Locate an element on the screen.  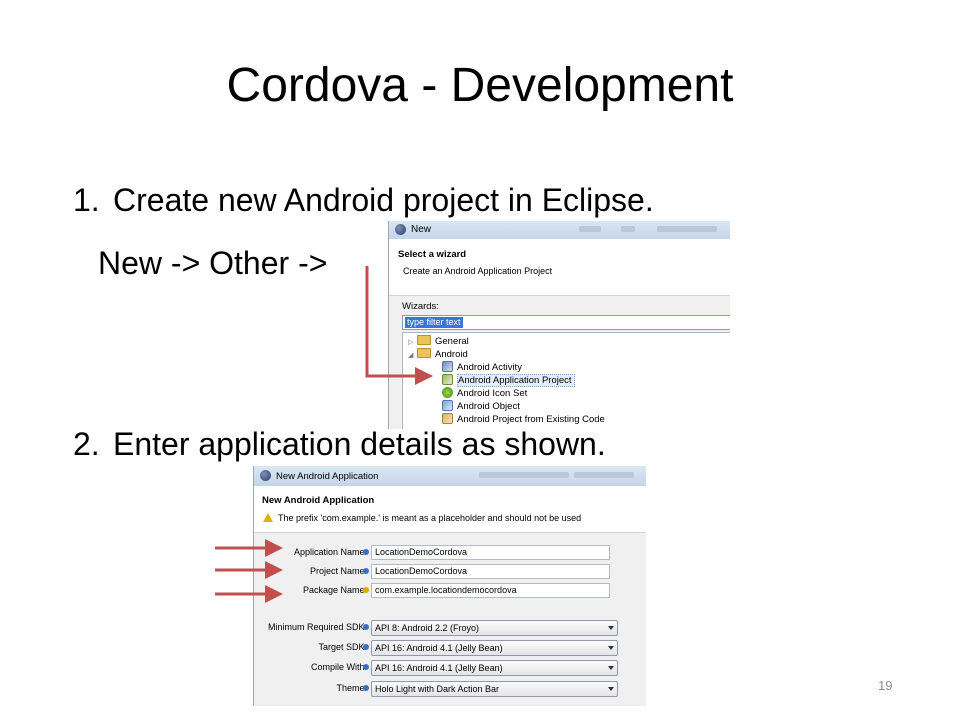
android-activity-icon is located at coordinates (447, 366).